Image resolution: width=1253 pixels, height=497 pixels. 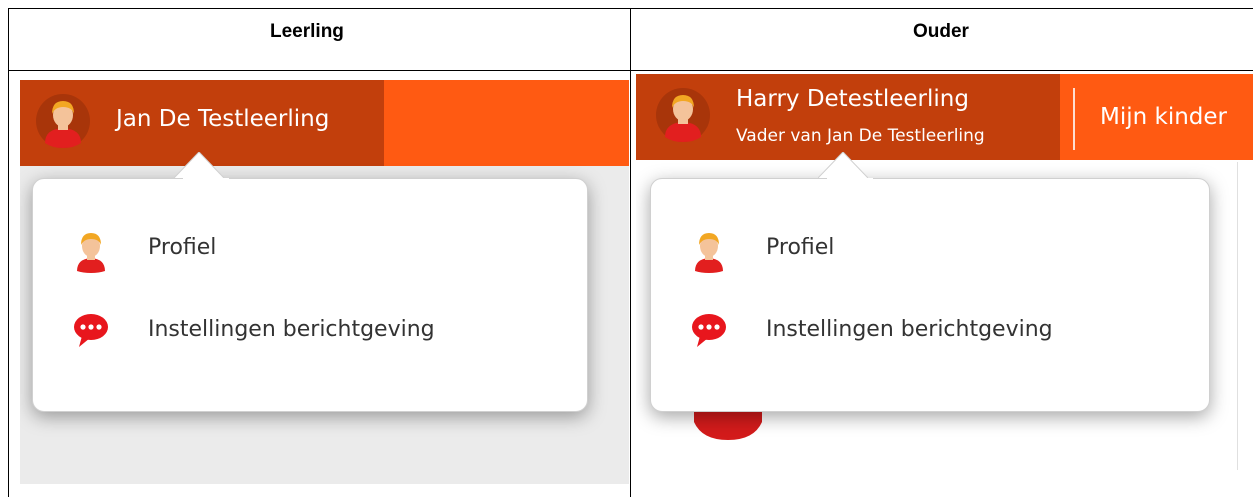 I want to click on table-header-divider, so click(x=630, y=70).